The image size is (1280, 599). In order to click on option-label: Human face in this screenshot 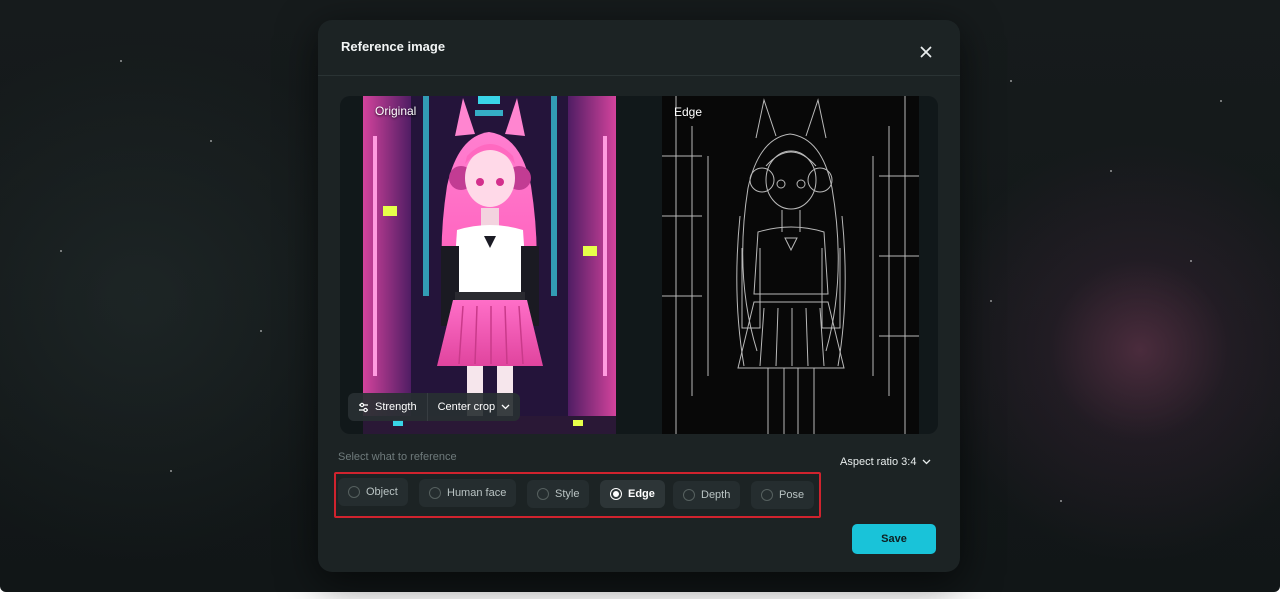, I will do `click(477, 493)`.